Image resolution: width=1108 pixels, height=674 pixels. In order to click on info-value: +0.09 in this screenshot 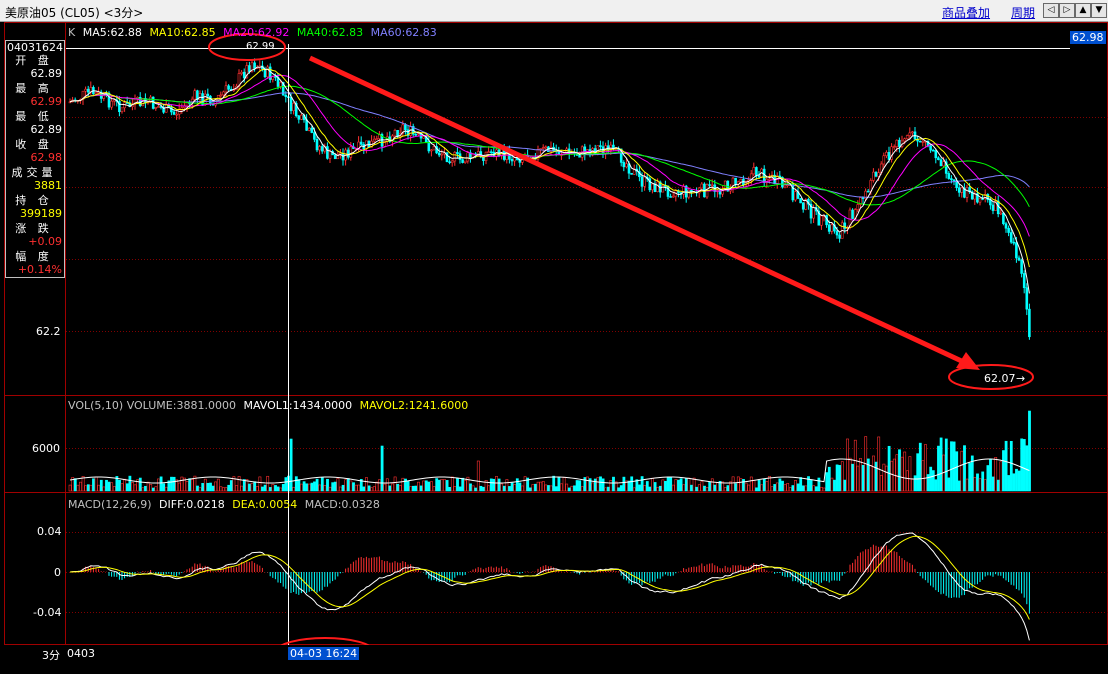, I will do `click(45, 241)`.